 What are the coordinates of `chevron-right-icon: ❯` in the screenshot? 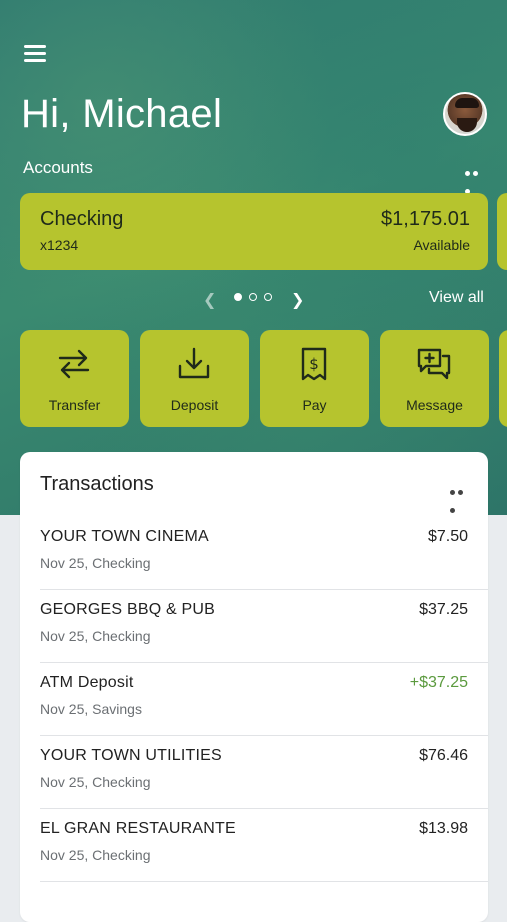 It's located at (297, 300).